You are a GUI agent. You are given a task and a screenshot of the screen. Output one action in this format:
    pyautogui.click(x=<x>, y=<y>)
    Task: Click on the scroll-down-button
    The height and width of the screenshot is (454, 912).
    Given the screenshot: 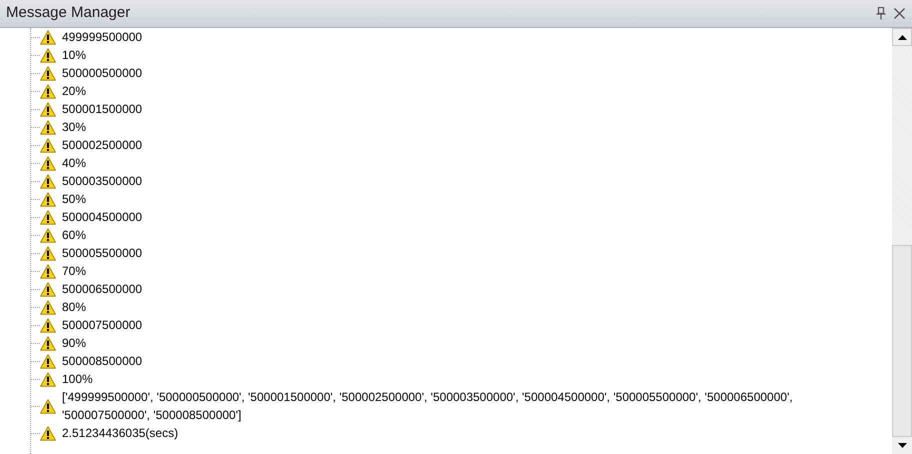 What is the action you would take?
    pyautogui.click(x=902, y=445)
    